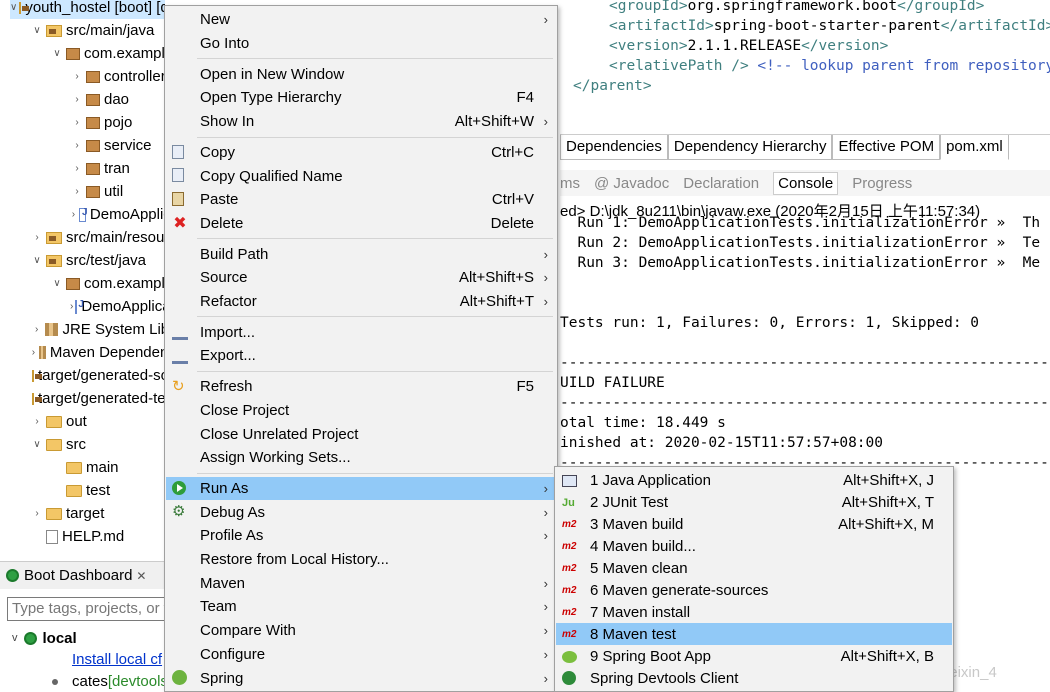 This screenshot has width=1050, height=692. Describe the element at coordinates (361, 98) in the screenshot. I see `menu-item-open-type-hierarchy: Open Type Hierarchy F4` at that location.